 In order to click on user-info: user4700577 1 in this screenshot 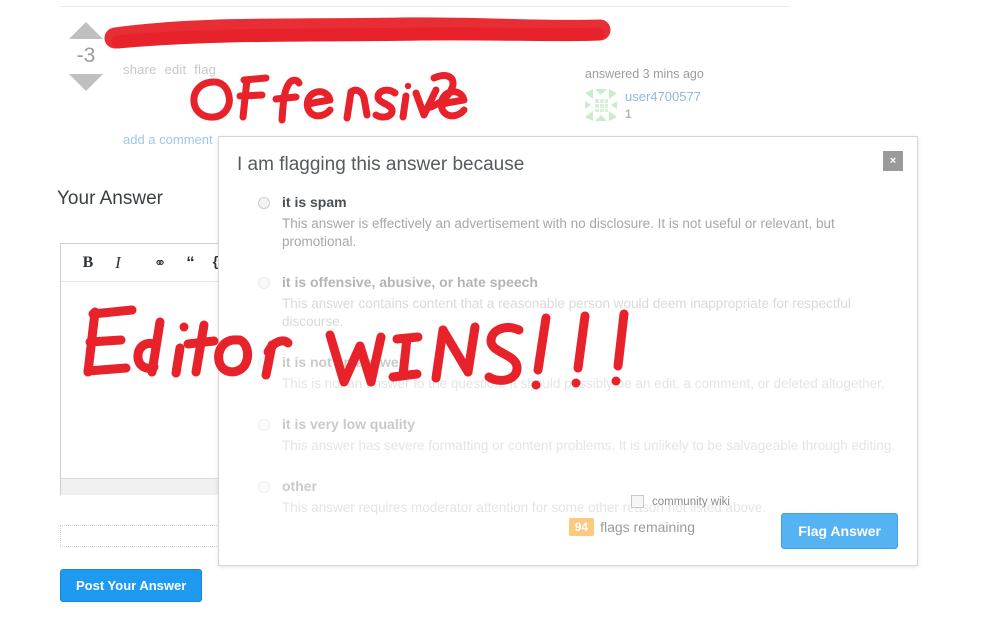, I will do `click(663, 105)`.